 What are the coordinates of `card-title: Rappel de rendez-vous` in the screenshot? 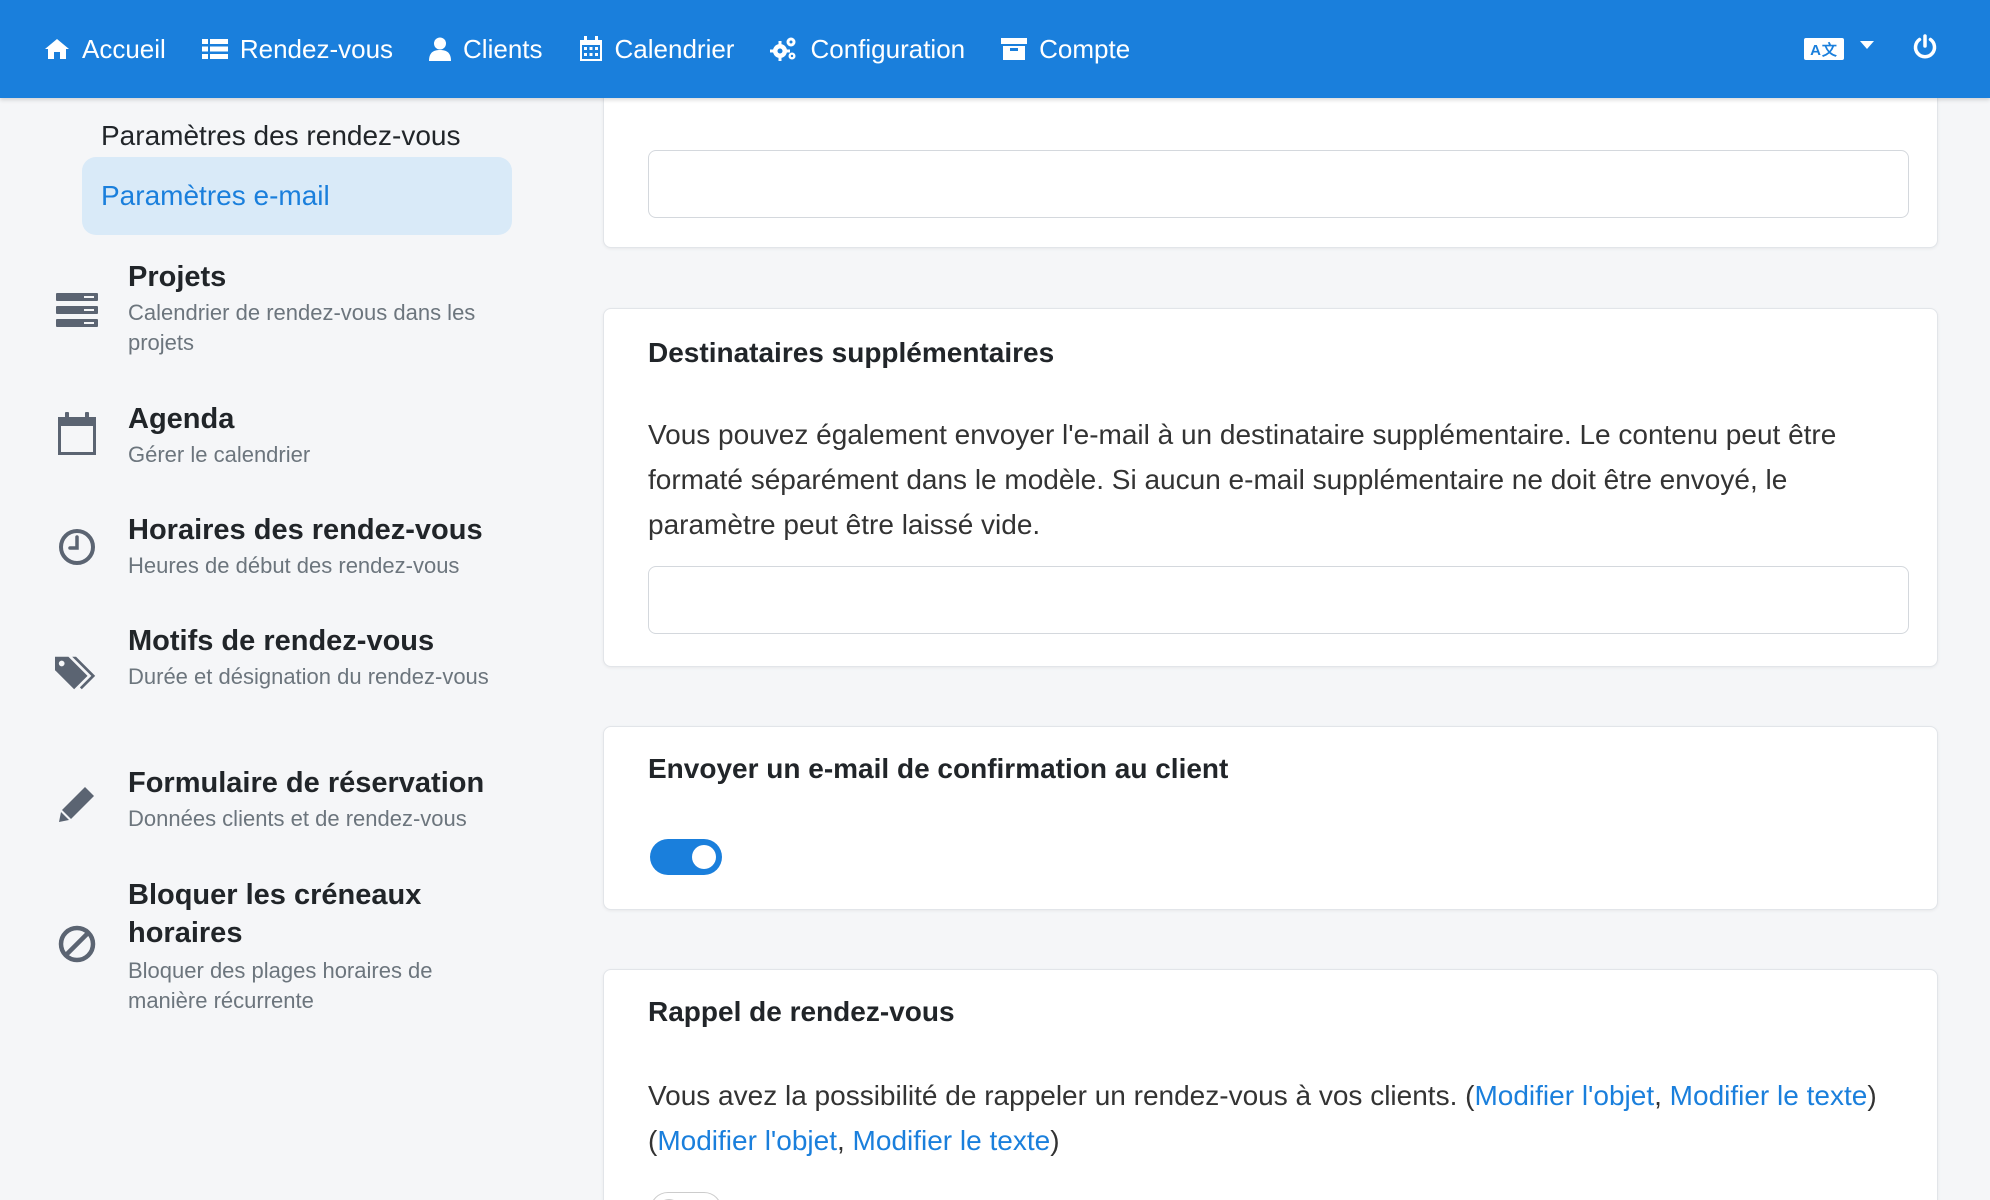 It's located at (801, 1011).